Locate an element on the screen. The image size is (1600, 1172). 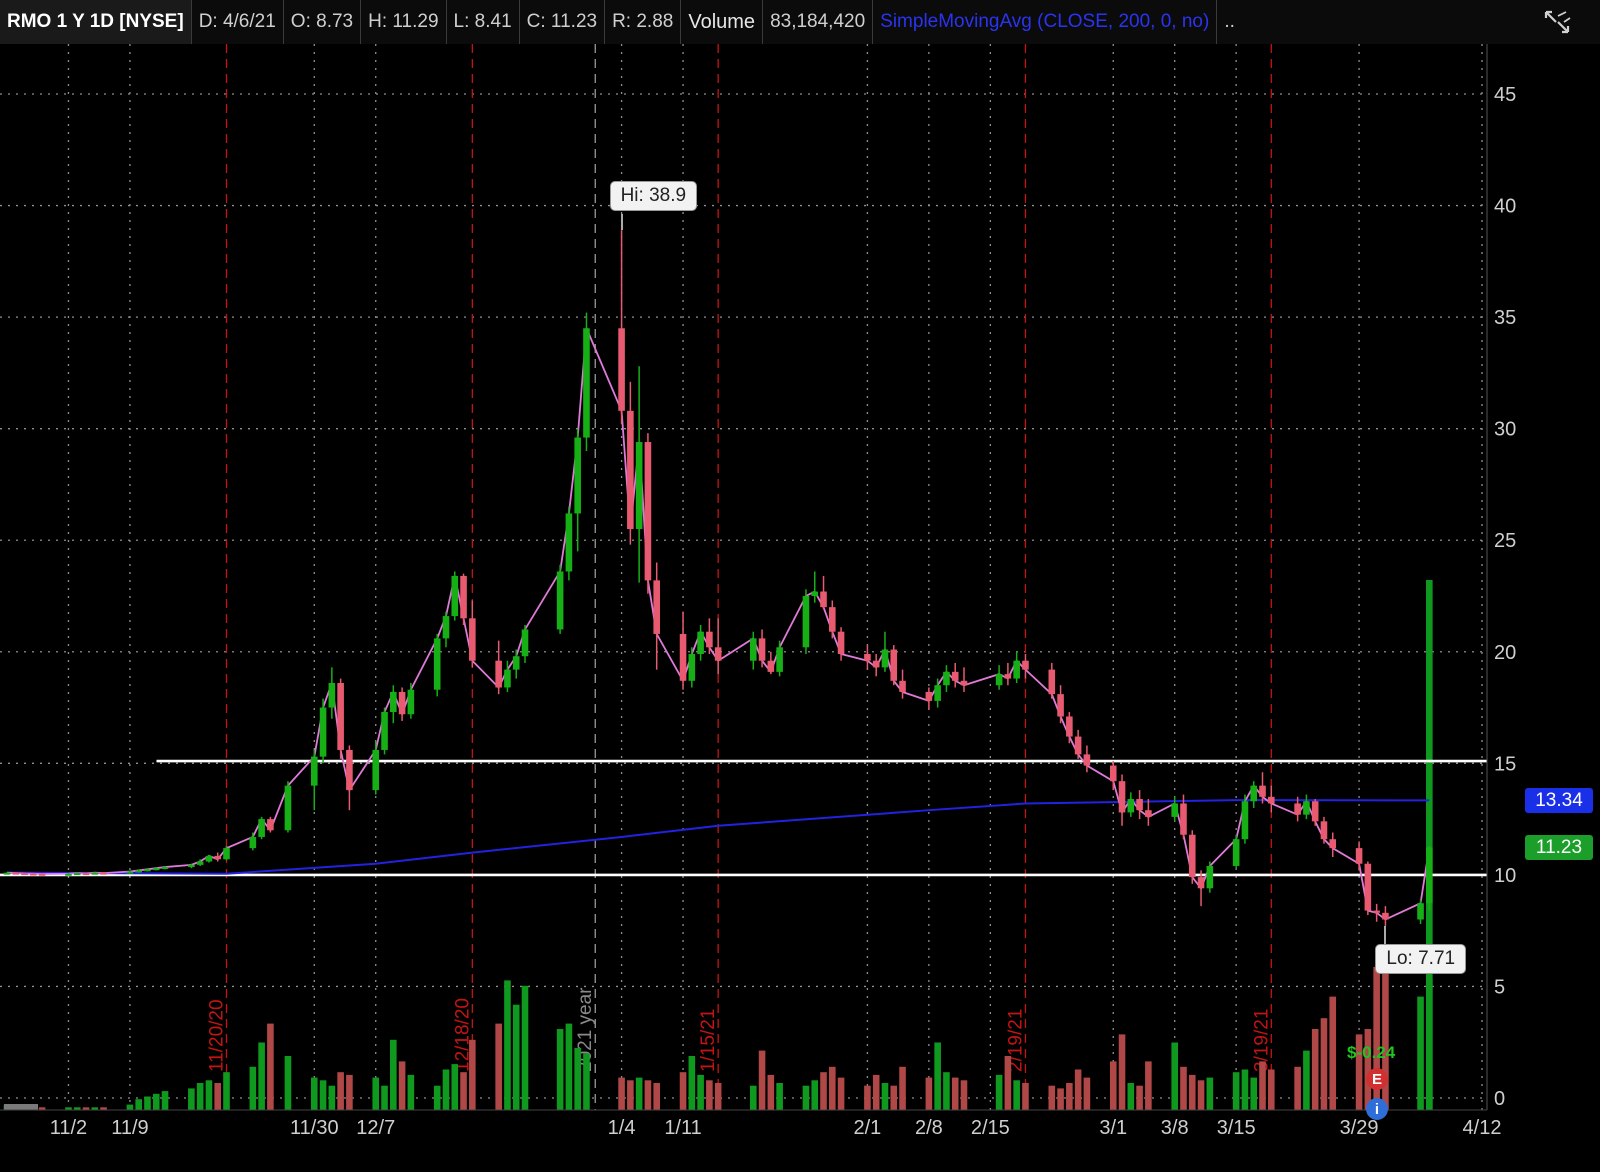
date-tick-label: 3/15 is located at coordinates (1236, 1128).